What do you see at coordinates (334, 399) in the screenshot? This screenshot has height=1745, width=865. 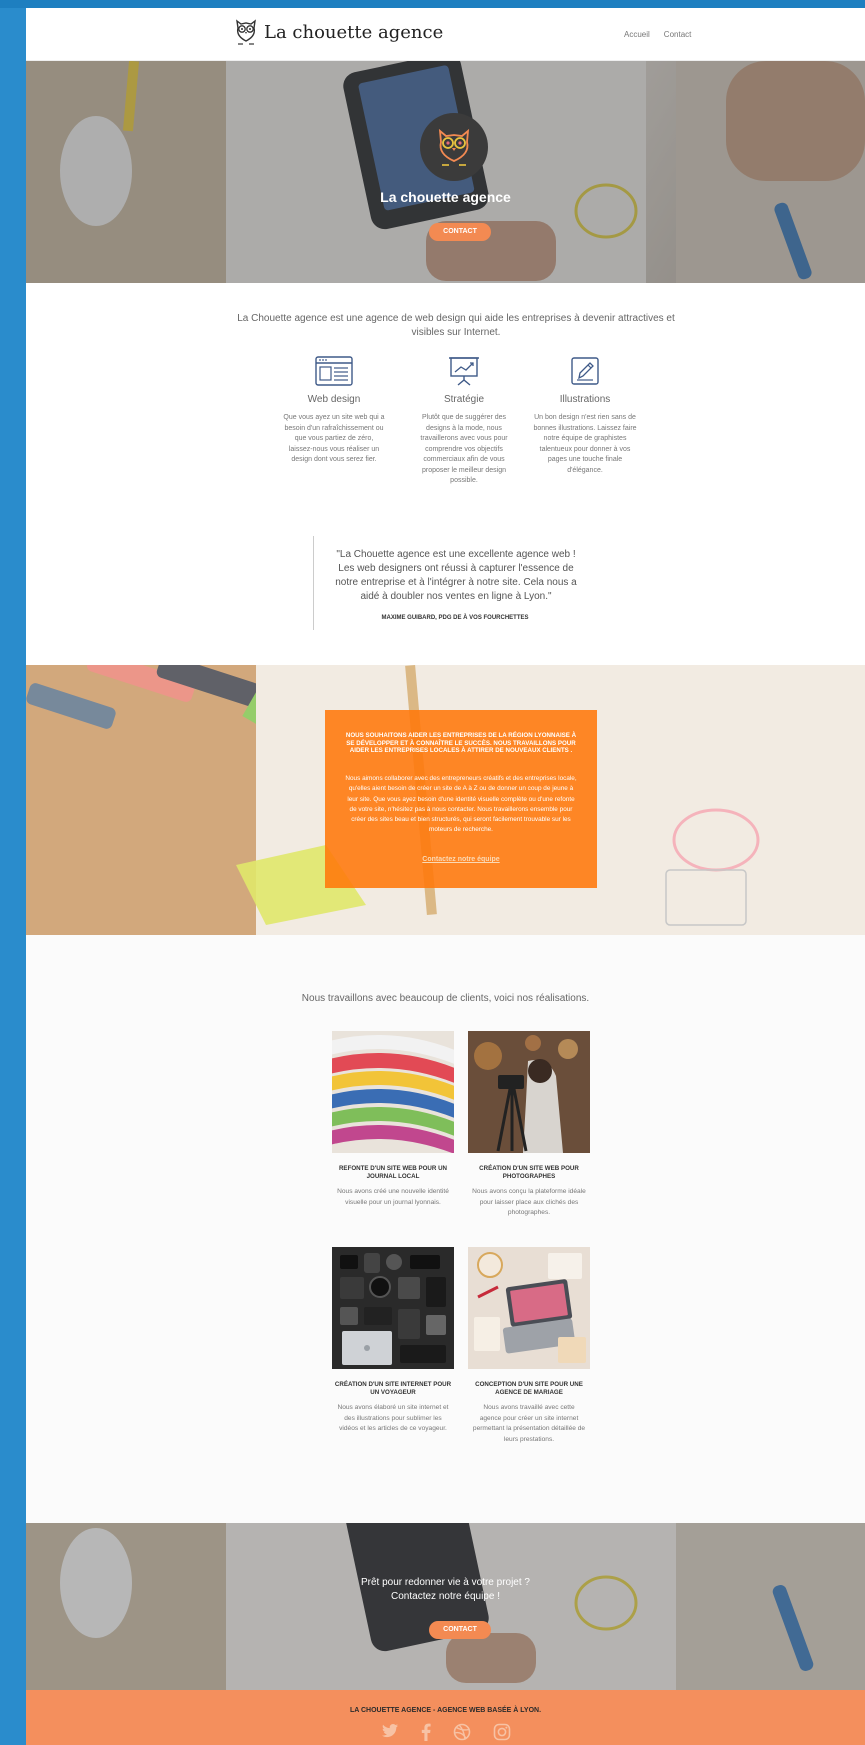 I see `service-title: Web design` at bounding box center [334, 399].